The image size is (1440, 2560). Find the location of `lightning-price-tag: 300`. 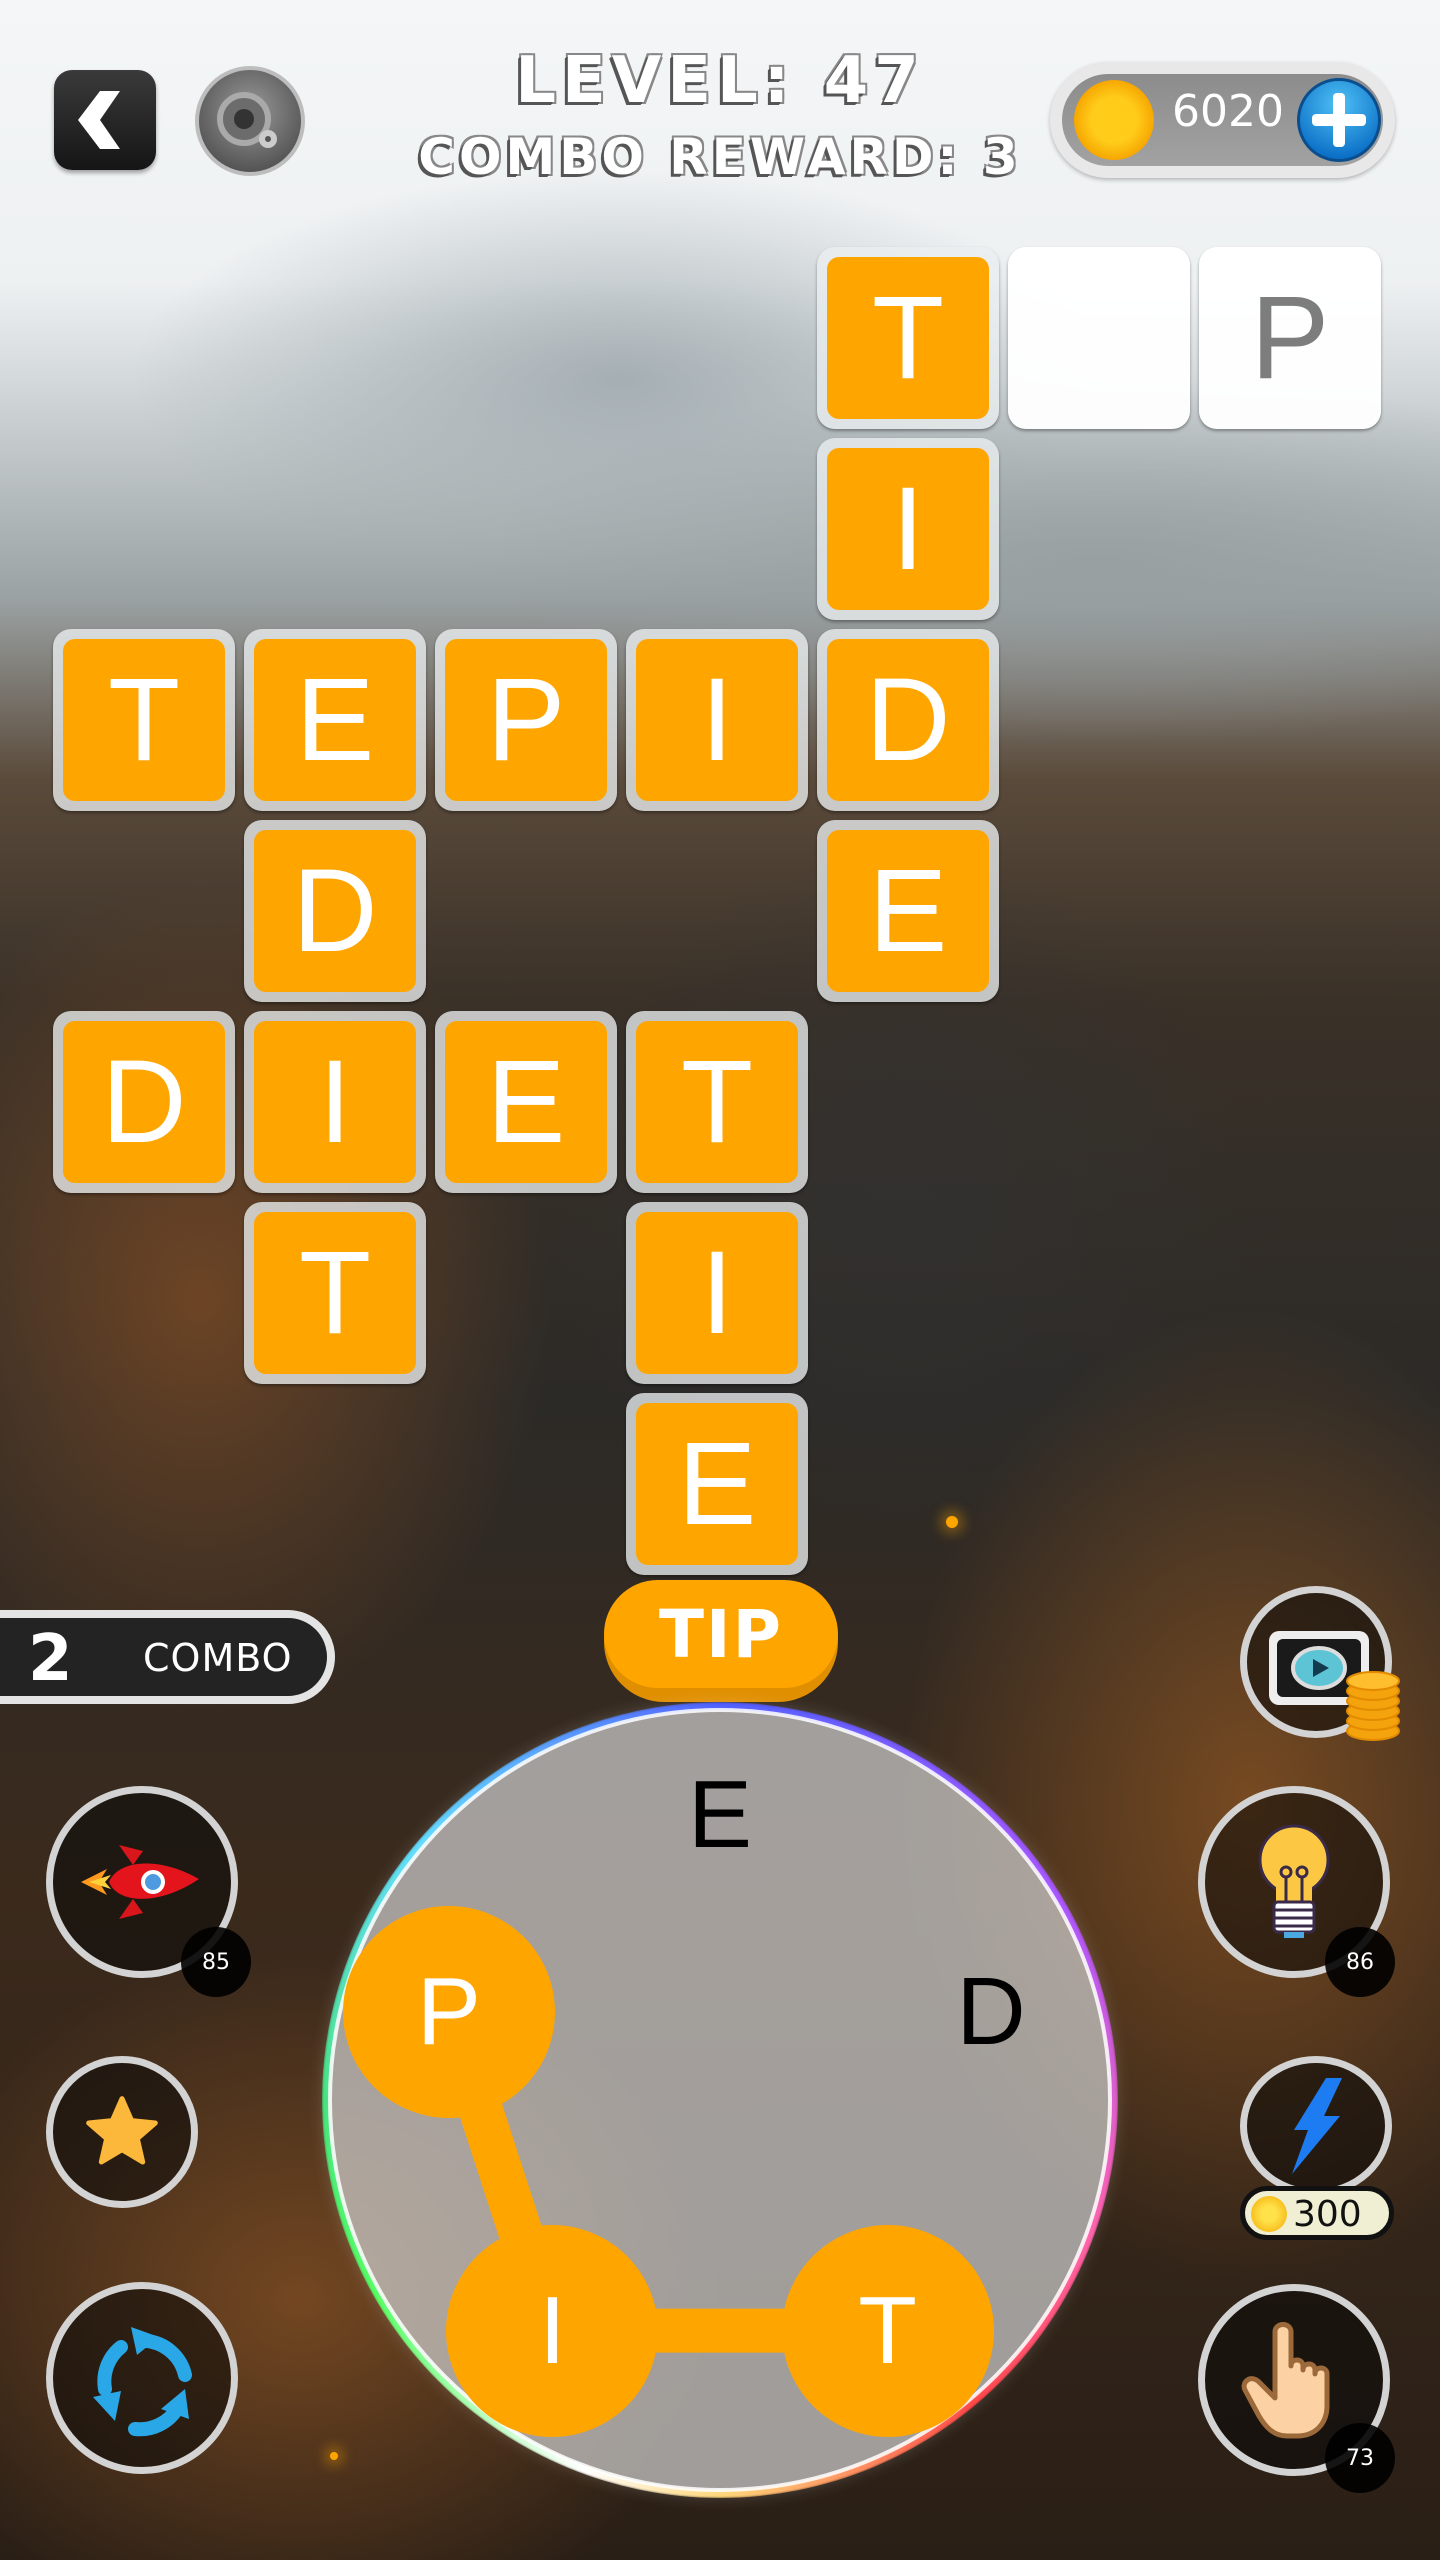

lightning-price-tag: 300 is located at coordinates (1317, 2213).